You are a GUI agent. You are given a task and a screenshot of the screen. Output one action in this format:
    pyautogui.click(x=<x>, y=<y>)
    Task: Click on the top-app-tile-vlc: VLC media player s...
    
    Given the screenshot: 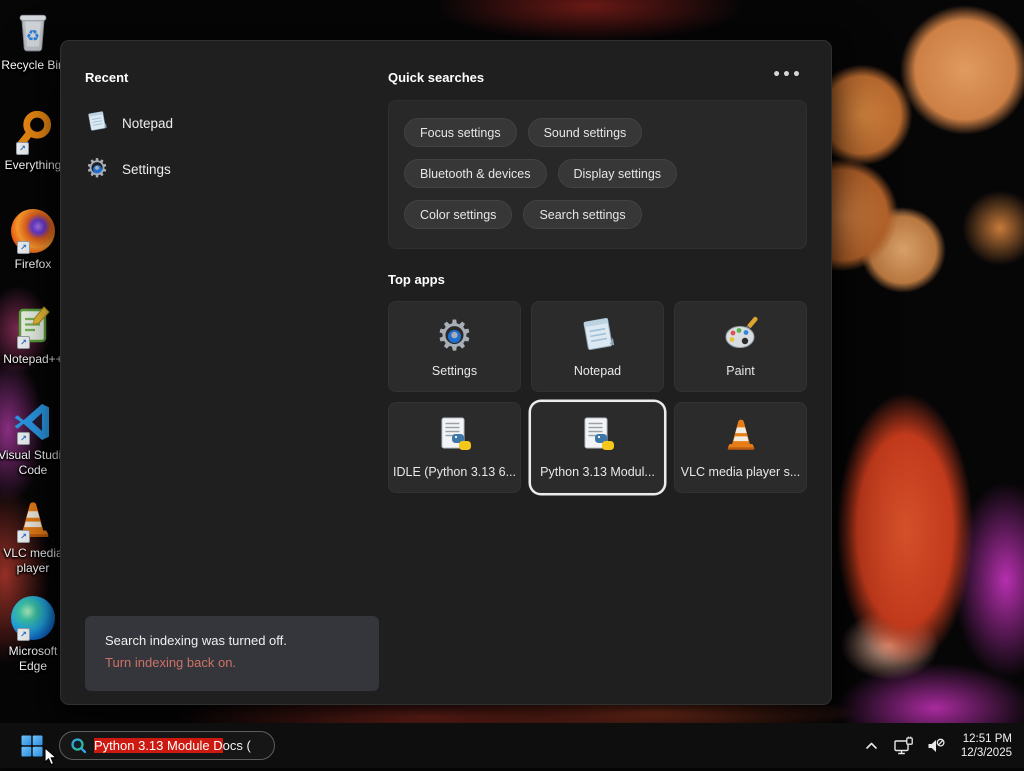 What is the action you would take?
    pyautogui.click(x=740, y=447)
    